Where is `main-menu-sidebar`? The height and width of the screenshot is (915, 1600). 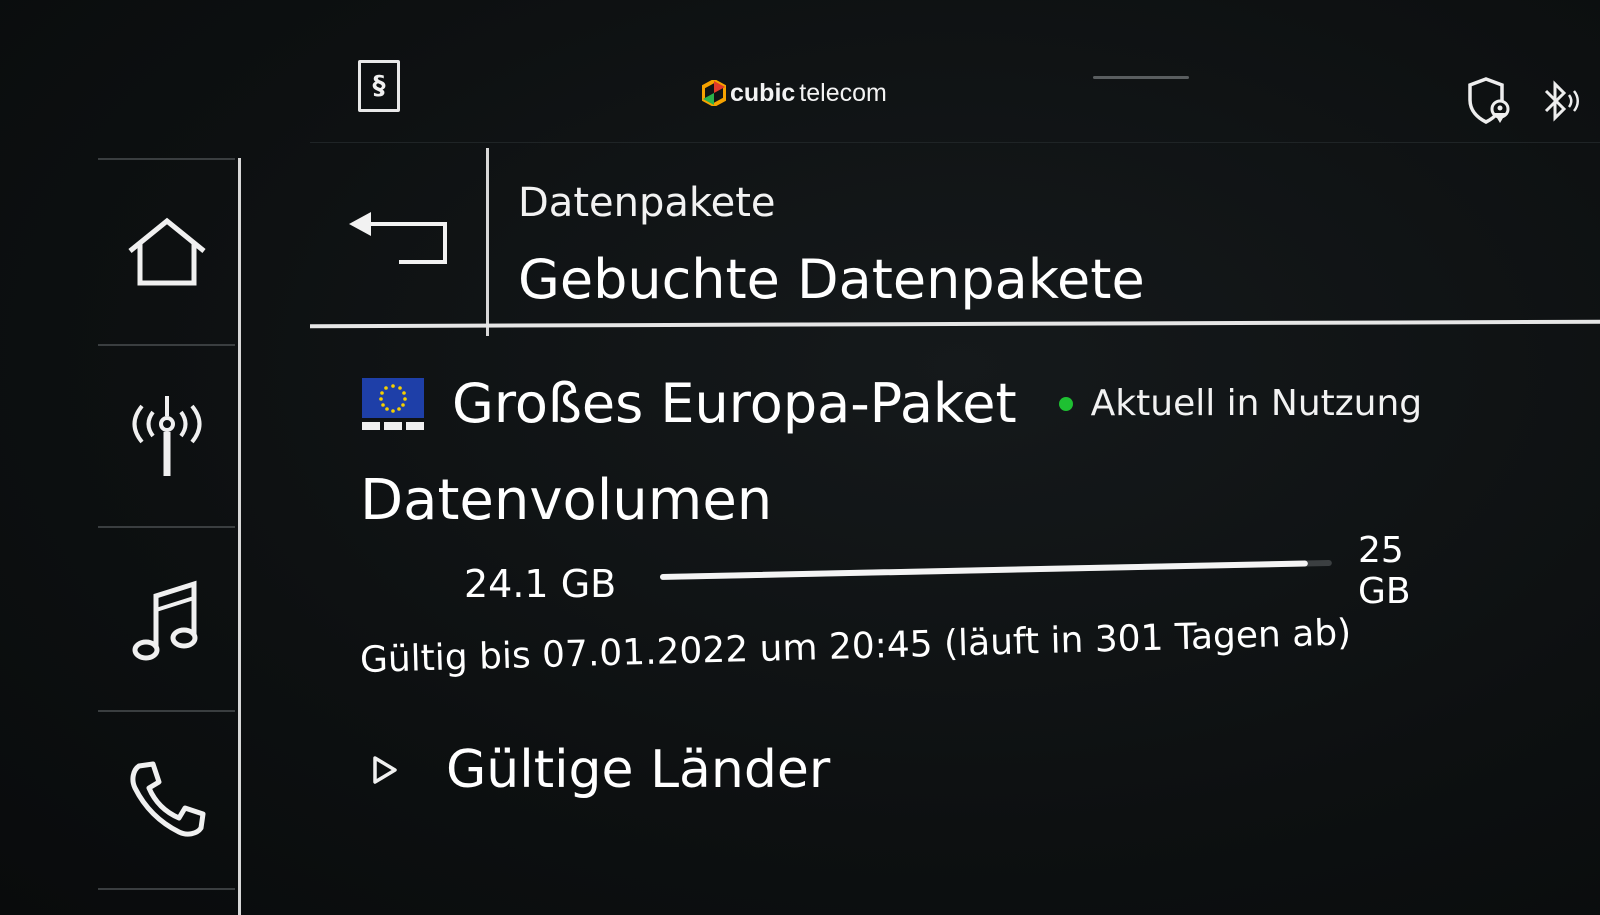 main-menu-sidebar is located at coordinates (169, 536).